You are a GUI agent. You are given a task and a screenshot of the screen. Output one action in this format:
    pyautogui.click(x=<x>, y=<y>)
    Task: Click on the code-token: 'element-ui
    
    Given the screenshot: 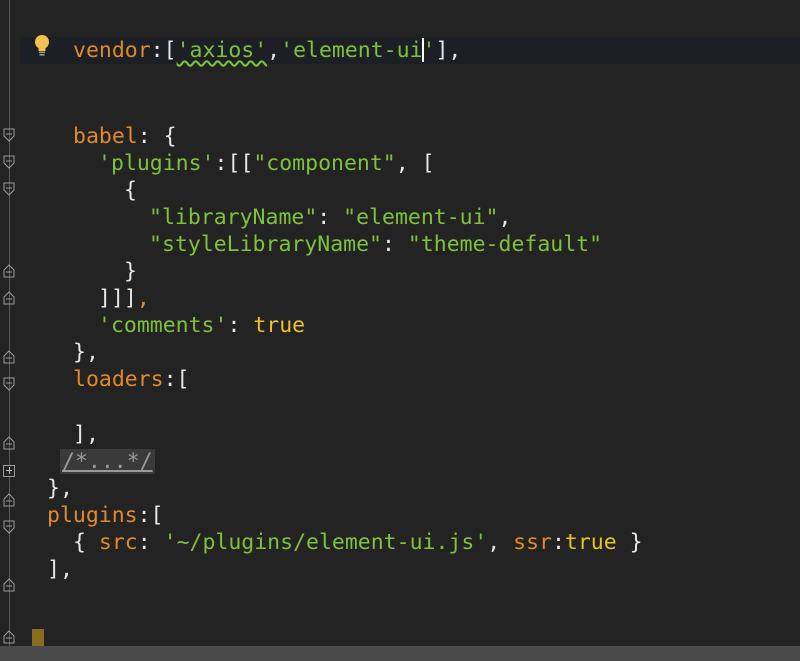 What is the action you would take?
    pyautogui.click(x=351, y=50)
    